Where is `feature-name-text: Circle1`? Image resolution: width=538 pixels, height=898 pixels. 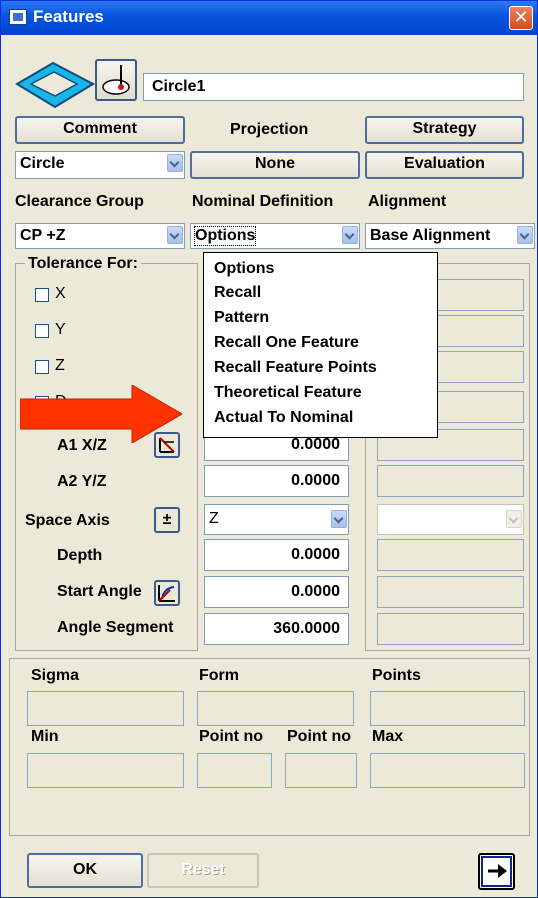 feature-name-text: Circle1 is located at coordinates (179, 86).